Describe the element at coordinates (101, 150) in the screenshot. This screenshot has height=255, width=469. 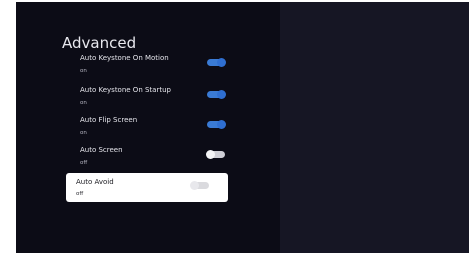
I see `setting-label: Auto Screen` at that location.